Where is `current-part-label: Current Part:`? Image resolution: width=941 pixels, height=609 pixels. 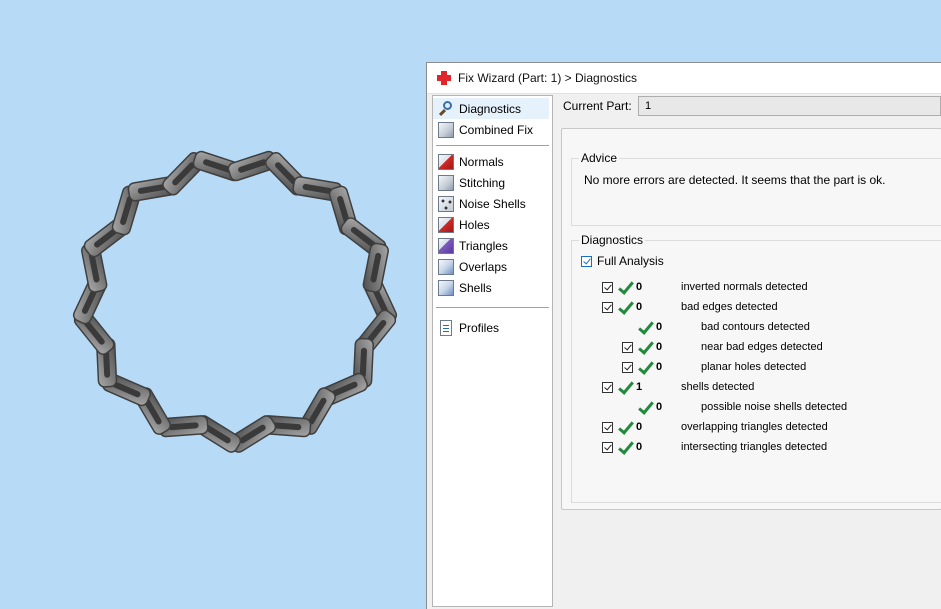
current-part-label: Current Part: is located at coordinates (597, 106).